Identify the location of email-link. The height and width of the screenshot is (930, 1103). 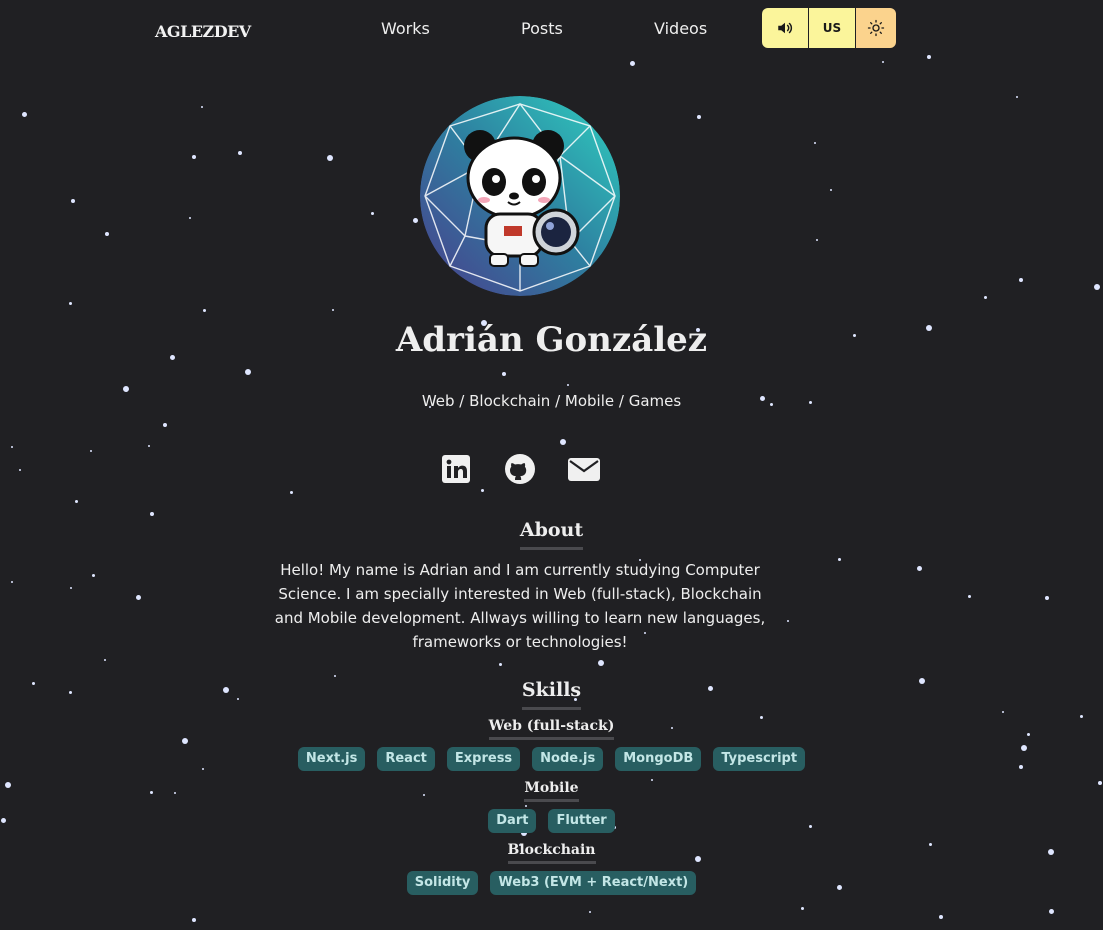
(584, 469).